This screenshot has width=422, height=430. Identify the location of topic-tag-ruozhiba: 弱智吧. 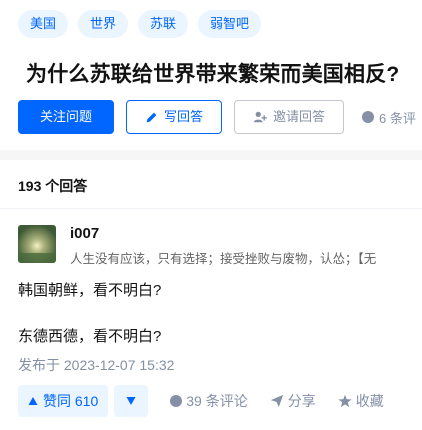
(230, 24).